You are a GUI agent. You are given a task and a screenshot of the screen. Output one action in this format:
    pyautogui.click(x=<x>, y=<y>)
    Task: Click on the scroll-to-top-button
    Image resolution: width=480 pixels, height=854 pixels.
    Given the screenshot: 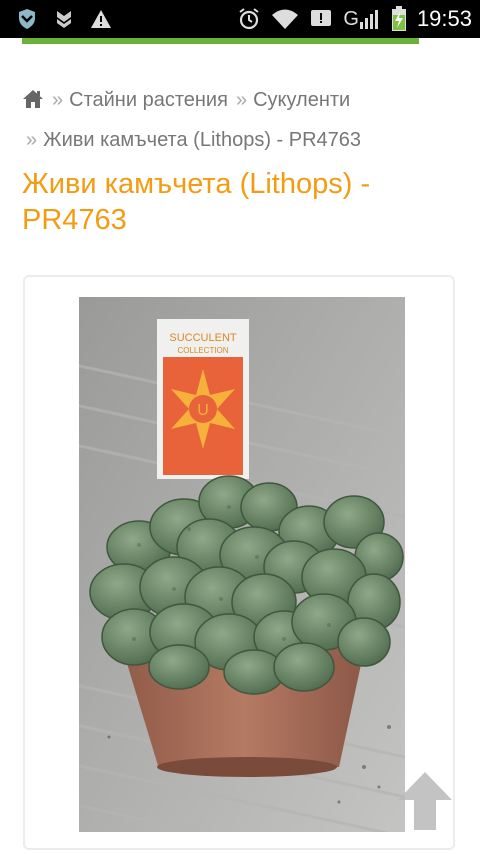 What is the action you would take?
    pyautogui.click(x=425, y=801)
    